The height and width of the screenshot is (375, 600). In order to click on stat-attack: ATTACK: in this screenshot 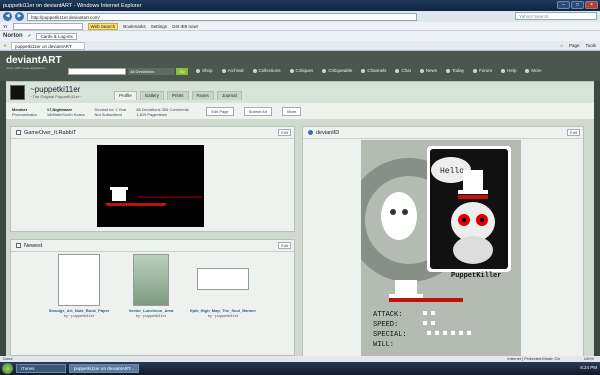, I will do `click(387, 315)`.